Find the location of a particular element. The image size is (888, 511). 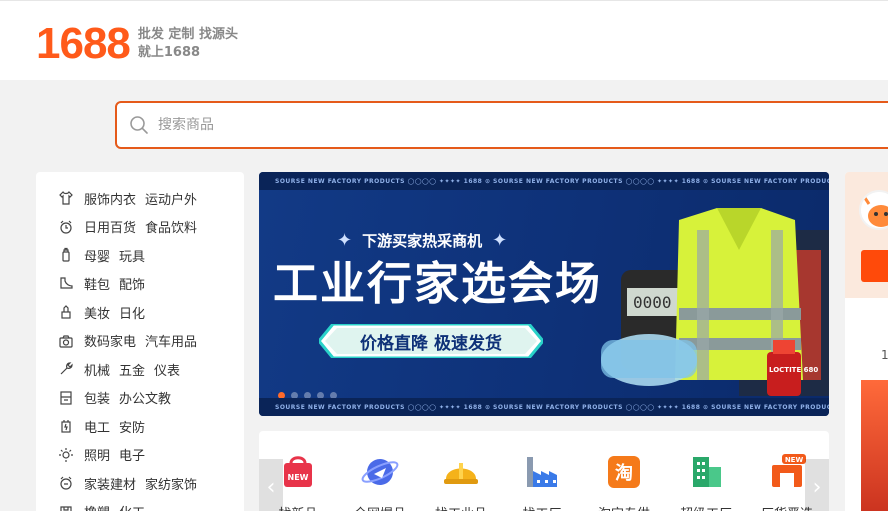

banner-subtitle-row: ✦ 下游买家热采商机 ✦ is located at coordinates (422, 240).